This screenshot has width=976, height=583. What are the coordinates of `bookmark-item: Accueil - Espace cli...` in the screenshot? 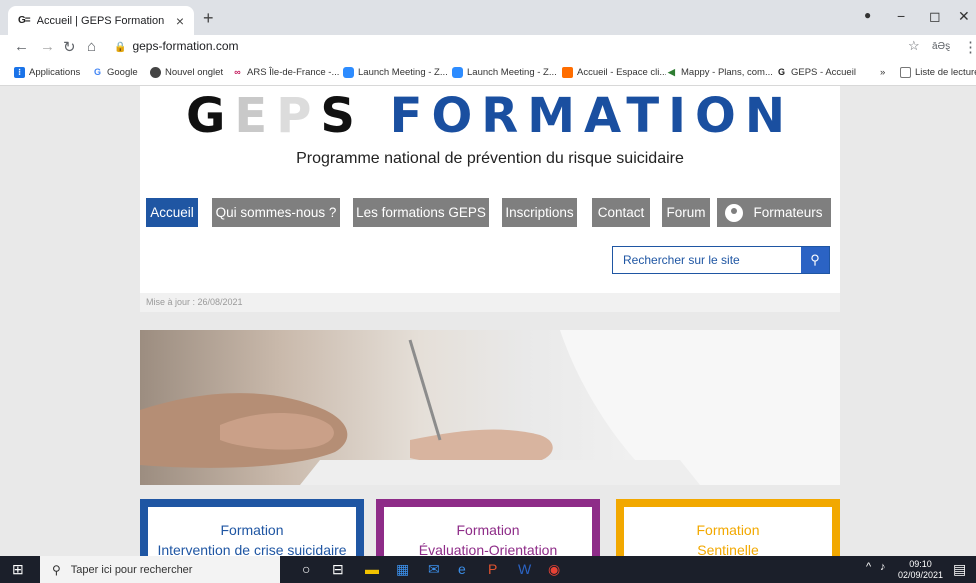 It's located at (614, 72).